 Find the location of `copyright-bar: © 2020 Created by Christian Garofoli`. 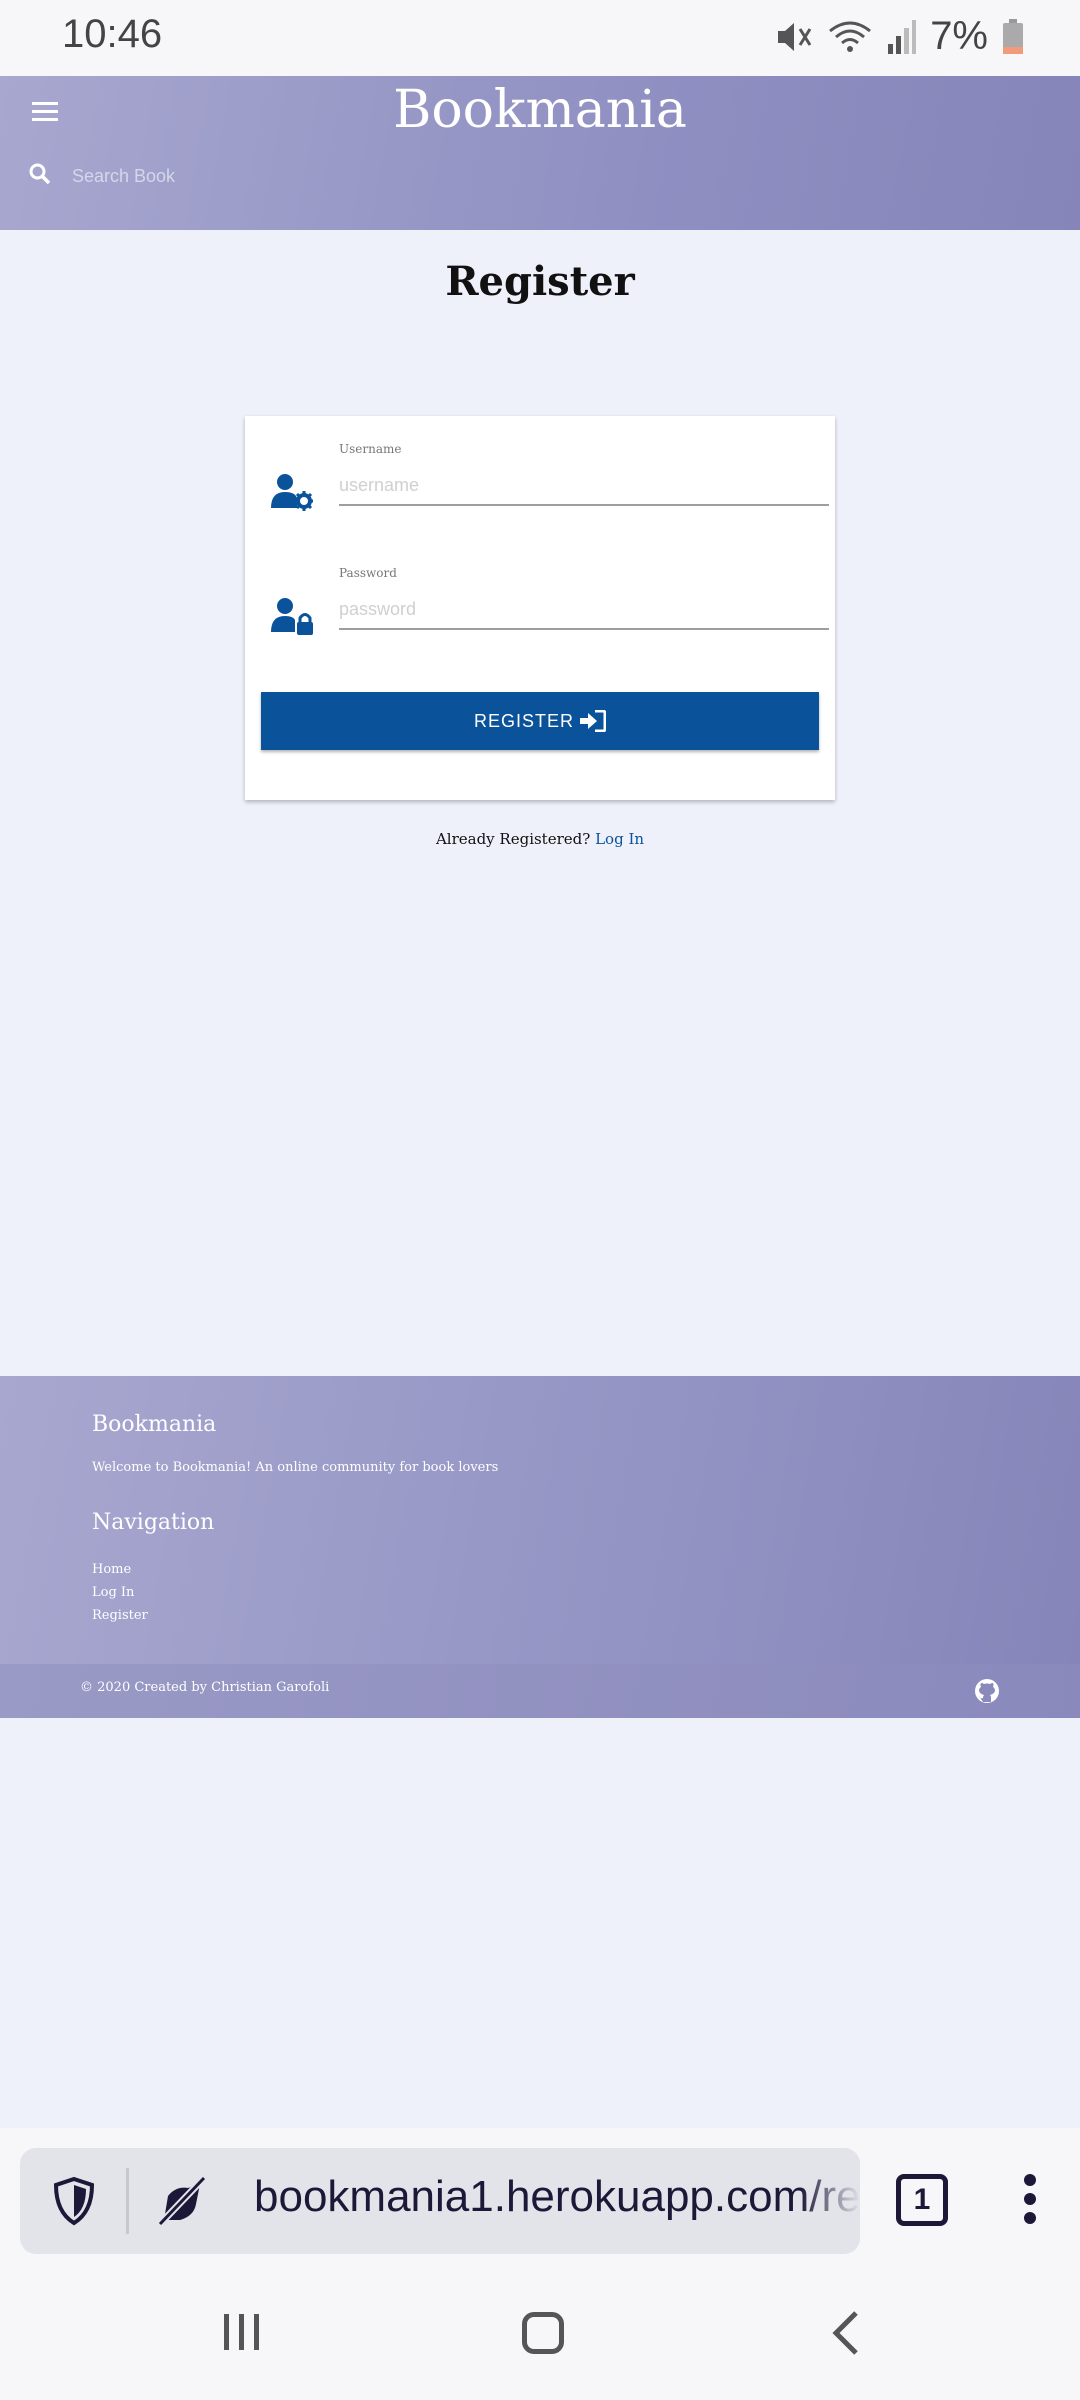

copyright-bar: © 2020 Created by Christian Garofoli is located at coordinates (540, 1691).